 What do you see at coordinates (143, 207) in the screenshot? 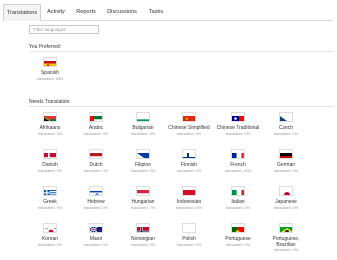
I see `translation-status: translated: 7%` at bounding box center [143, 207].